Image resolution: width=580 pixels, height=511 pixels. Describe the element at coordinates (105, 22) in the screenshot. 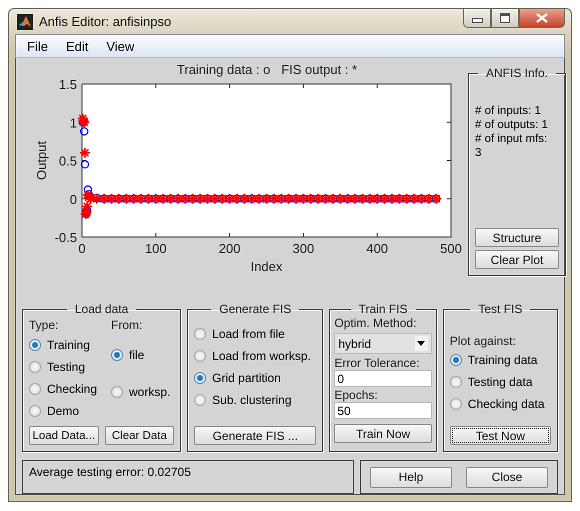

I see `window-title: Anfis Editor: anfisinpso` at that location.